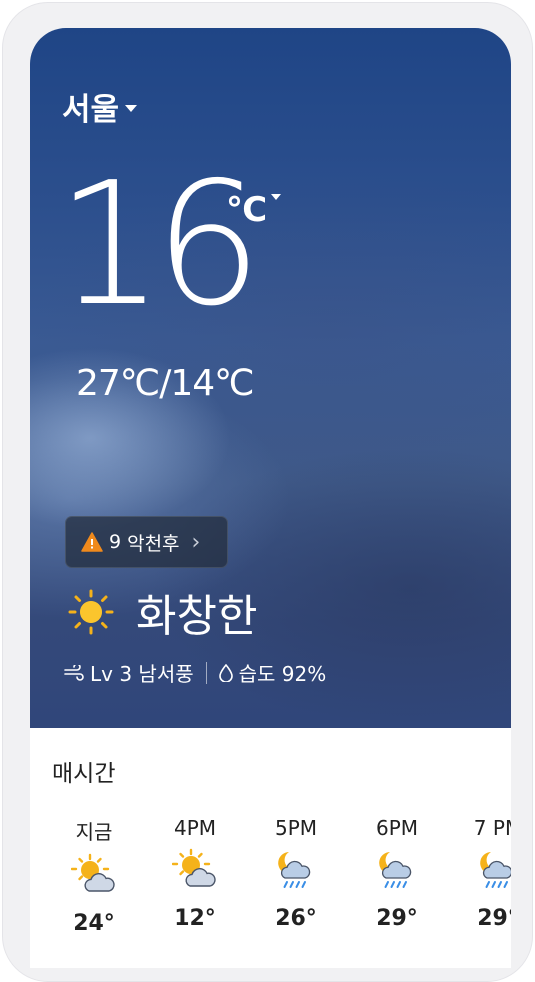 This screenshot has width=535, height=982. What do you see at coordinates (165, 383) in the screenshot?
I see `high-low-temperature: 27℃/14℃` at bounding box center [165, 383].